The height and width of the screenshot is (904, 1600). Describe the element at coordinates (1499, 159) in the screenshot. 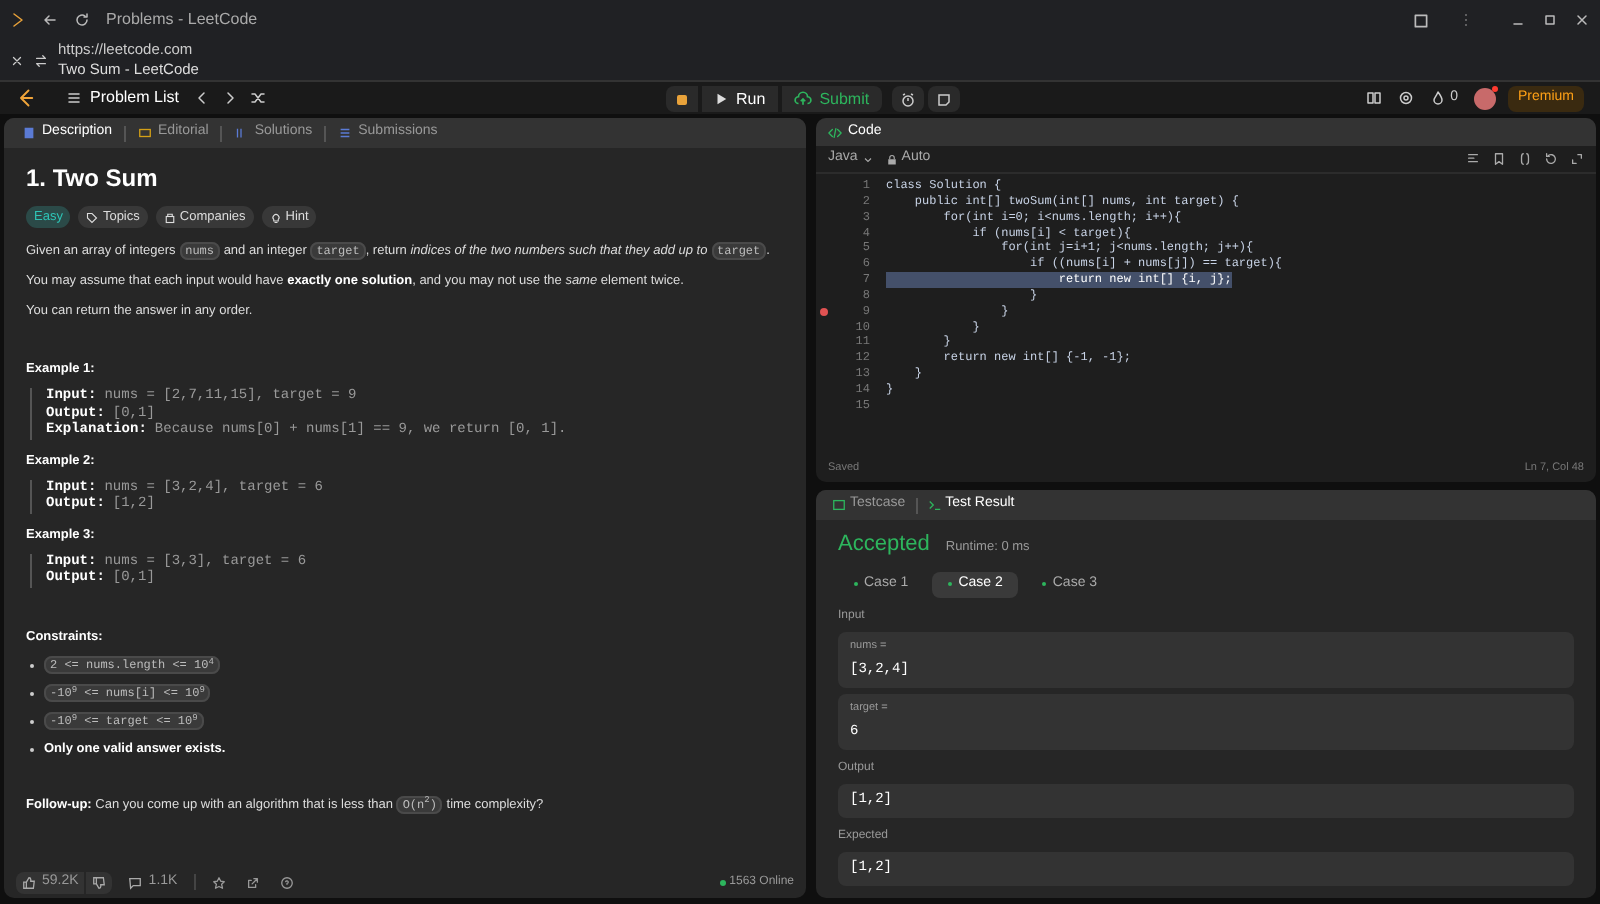

I see `bookmark-icon` at that location.